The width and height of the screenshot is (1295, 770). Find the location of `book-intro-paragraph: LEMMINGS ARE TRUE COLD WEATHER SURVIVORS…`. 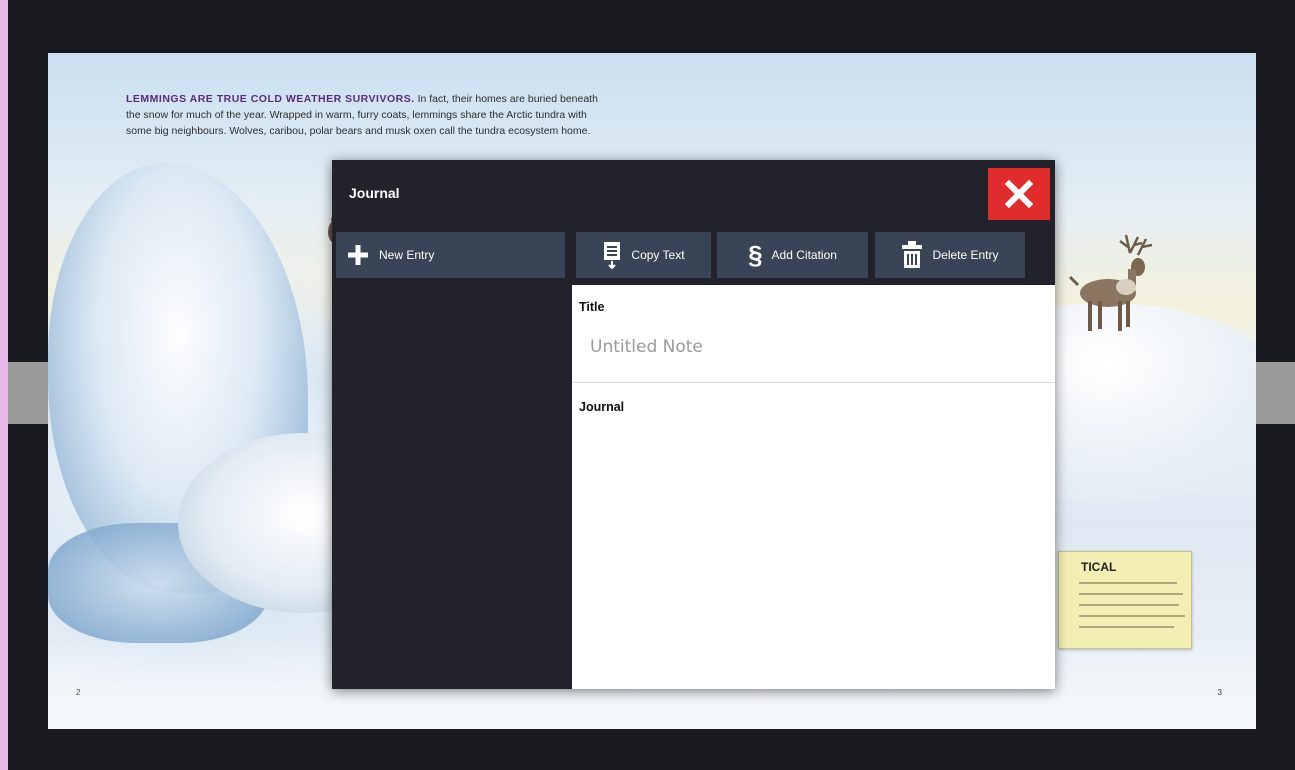

book-intro-paragraph: LEMMINGS ARE TRUE COLD WEATHER SURVIVORS… is located at coordinates (366, 115).